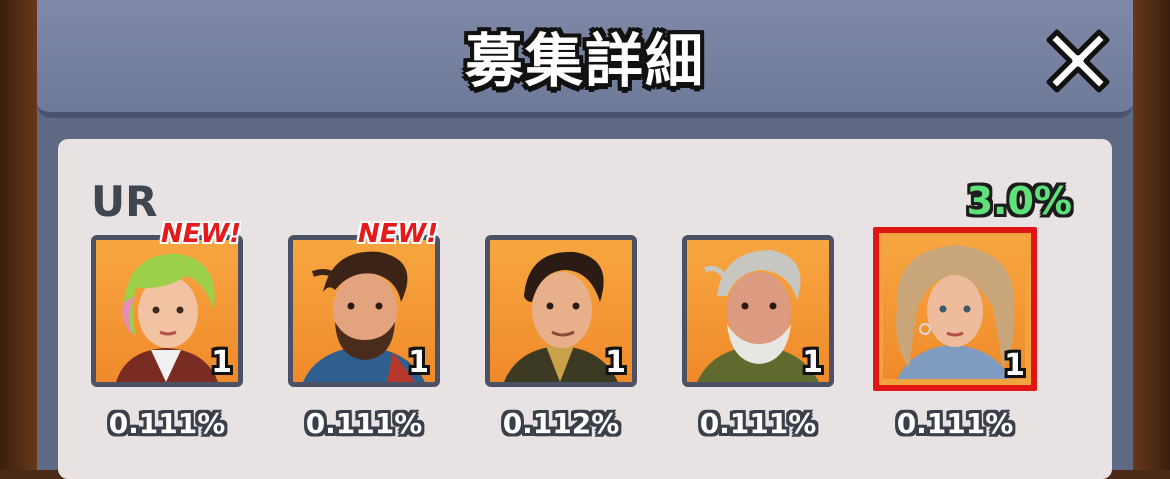 The height and width of the screenshot is (479, 1170). What do you see at coordinates (20, 235) in the screenshot?
I see `background-left` at bounding box center [20, 235].